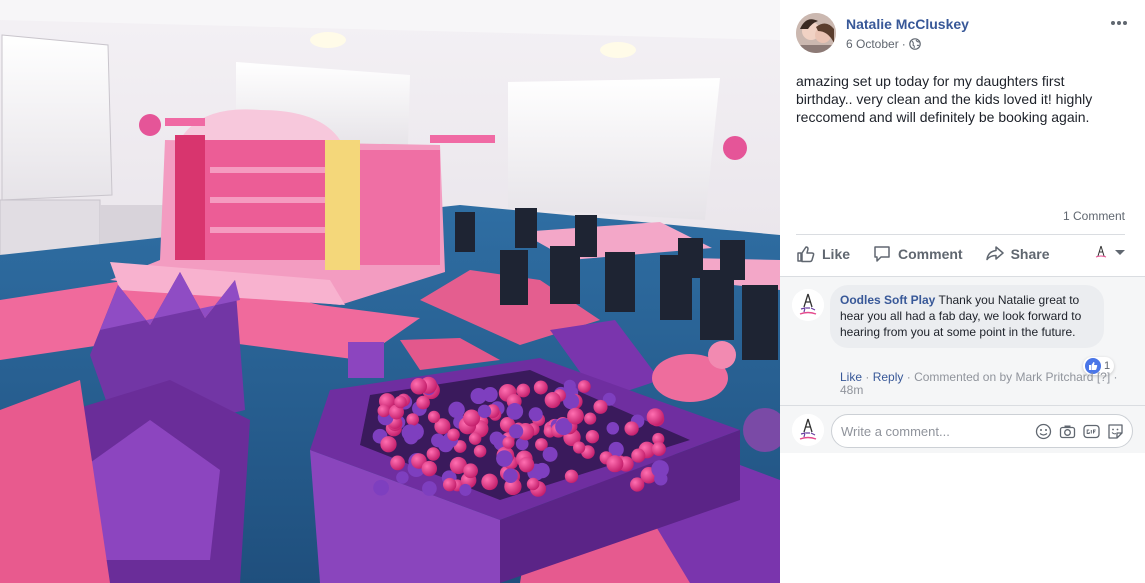 This screenshot has height=583, width=1145. I want to click on more-icon, so click(1119, 23).